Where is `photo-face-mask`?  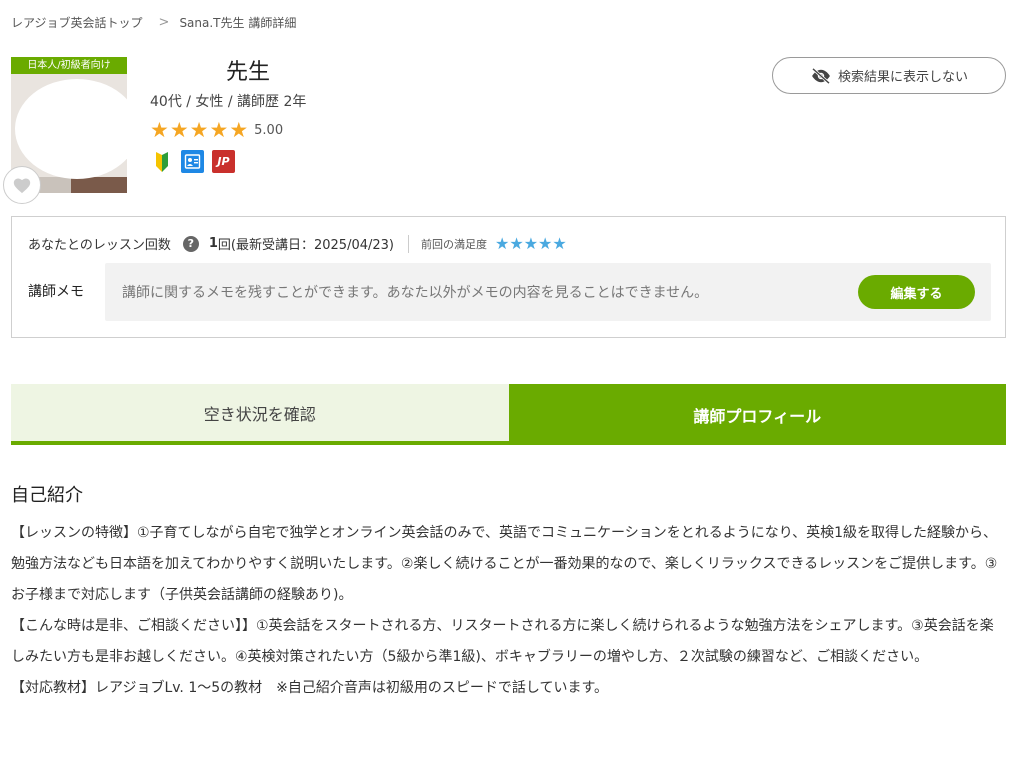
photo-face-mask is located at coordinates (71, 129).